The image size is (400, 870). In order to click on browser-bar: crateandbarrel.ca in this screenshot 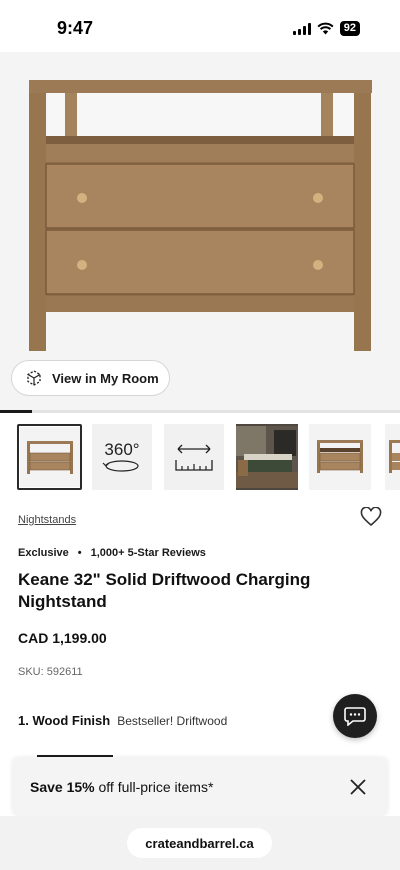, I will do `click(200, 843)`.